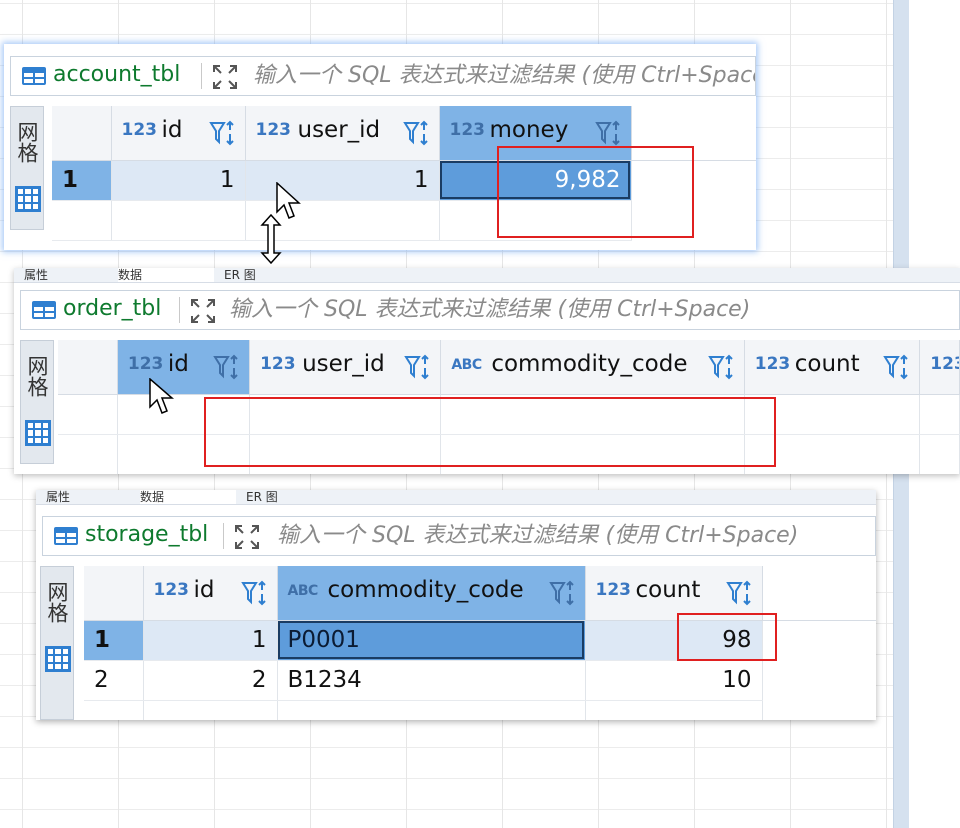  What do you see at coordinates (431, 680) in the screenshot?
I see `cell: B1234` at bounding box center [431, 680].